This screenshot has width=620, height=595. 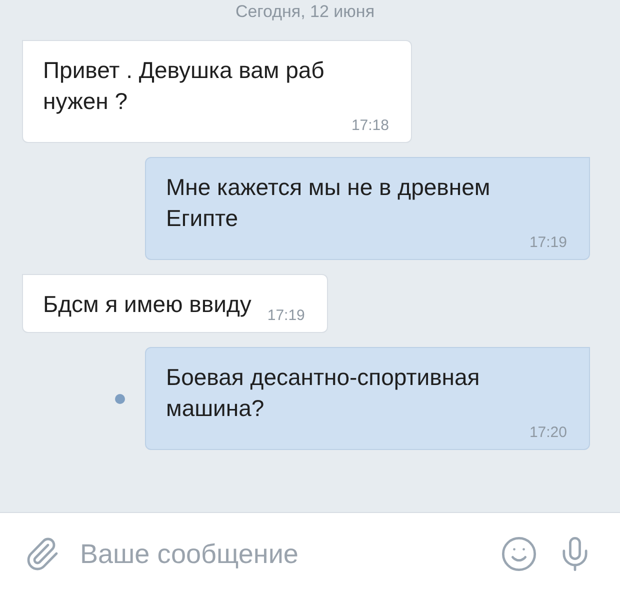 I want to click on message-input-field: Ваше сообщение, so click(x=280, y=554).